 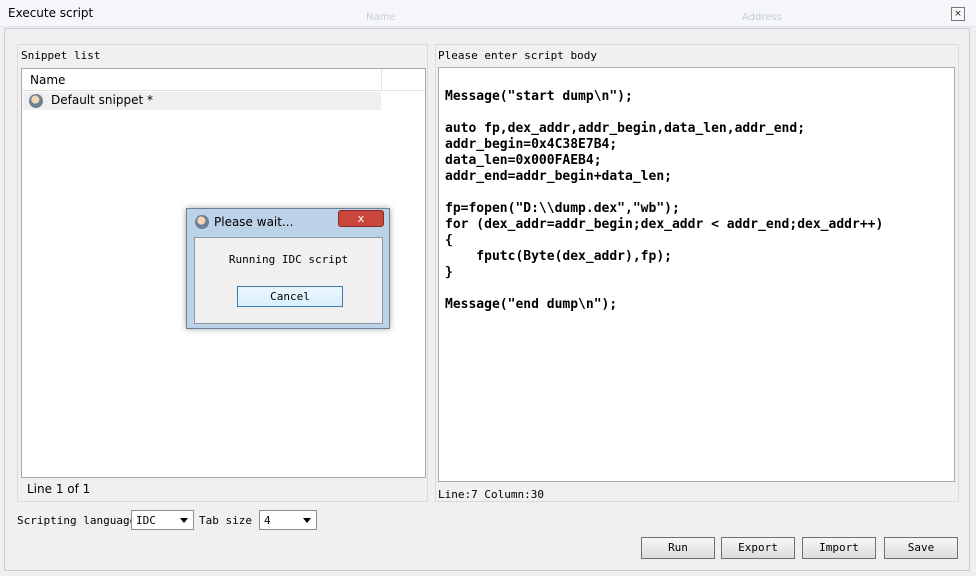 What do you see at coordinates (202, 80) in the screenshot?
I see `name-column-header: Name` at bounding box center [202, 80].